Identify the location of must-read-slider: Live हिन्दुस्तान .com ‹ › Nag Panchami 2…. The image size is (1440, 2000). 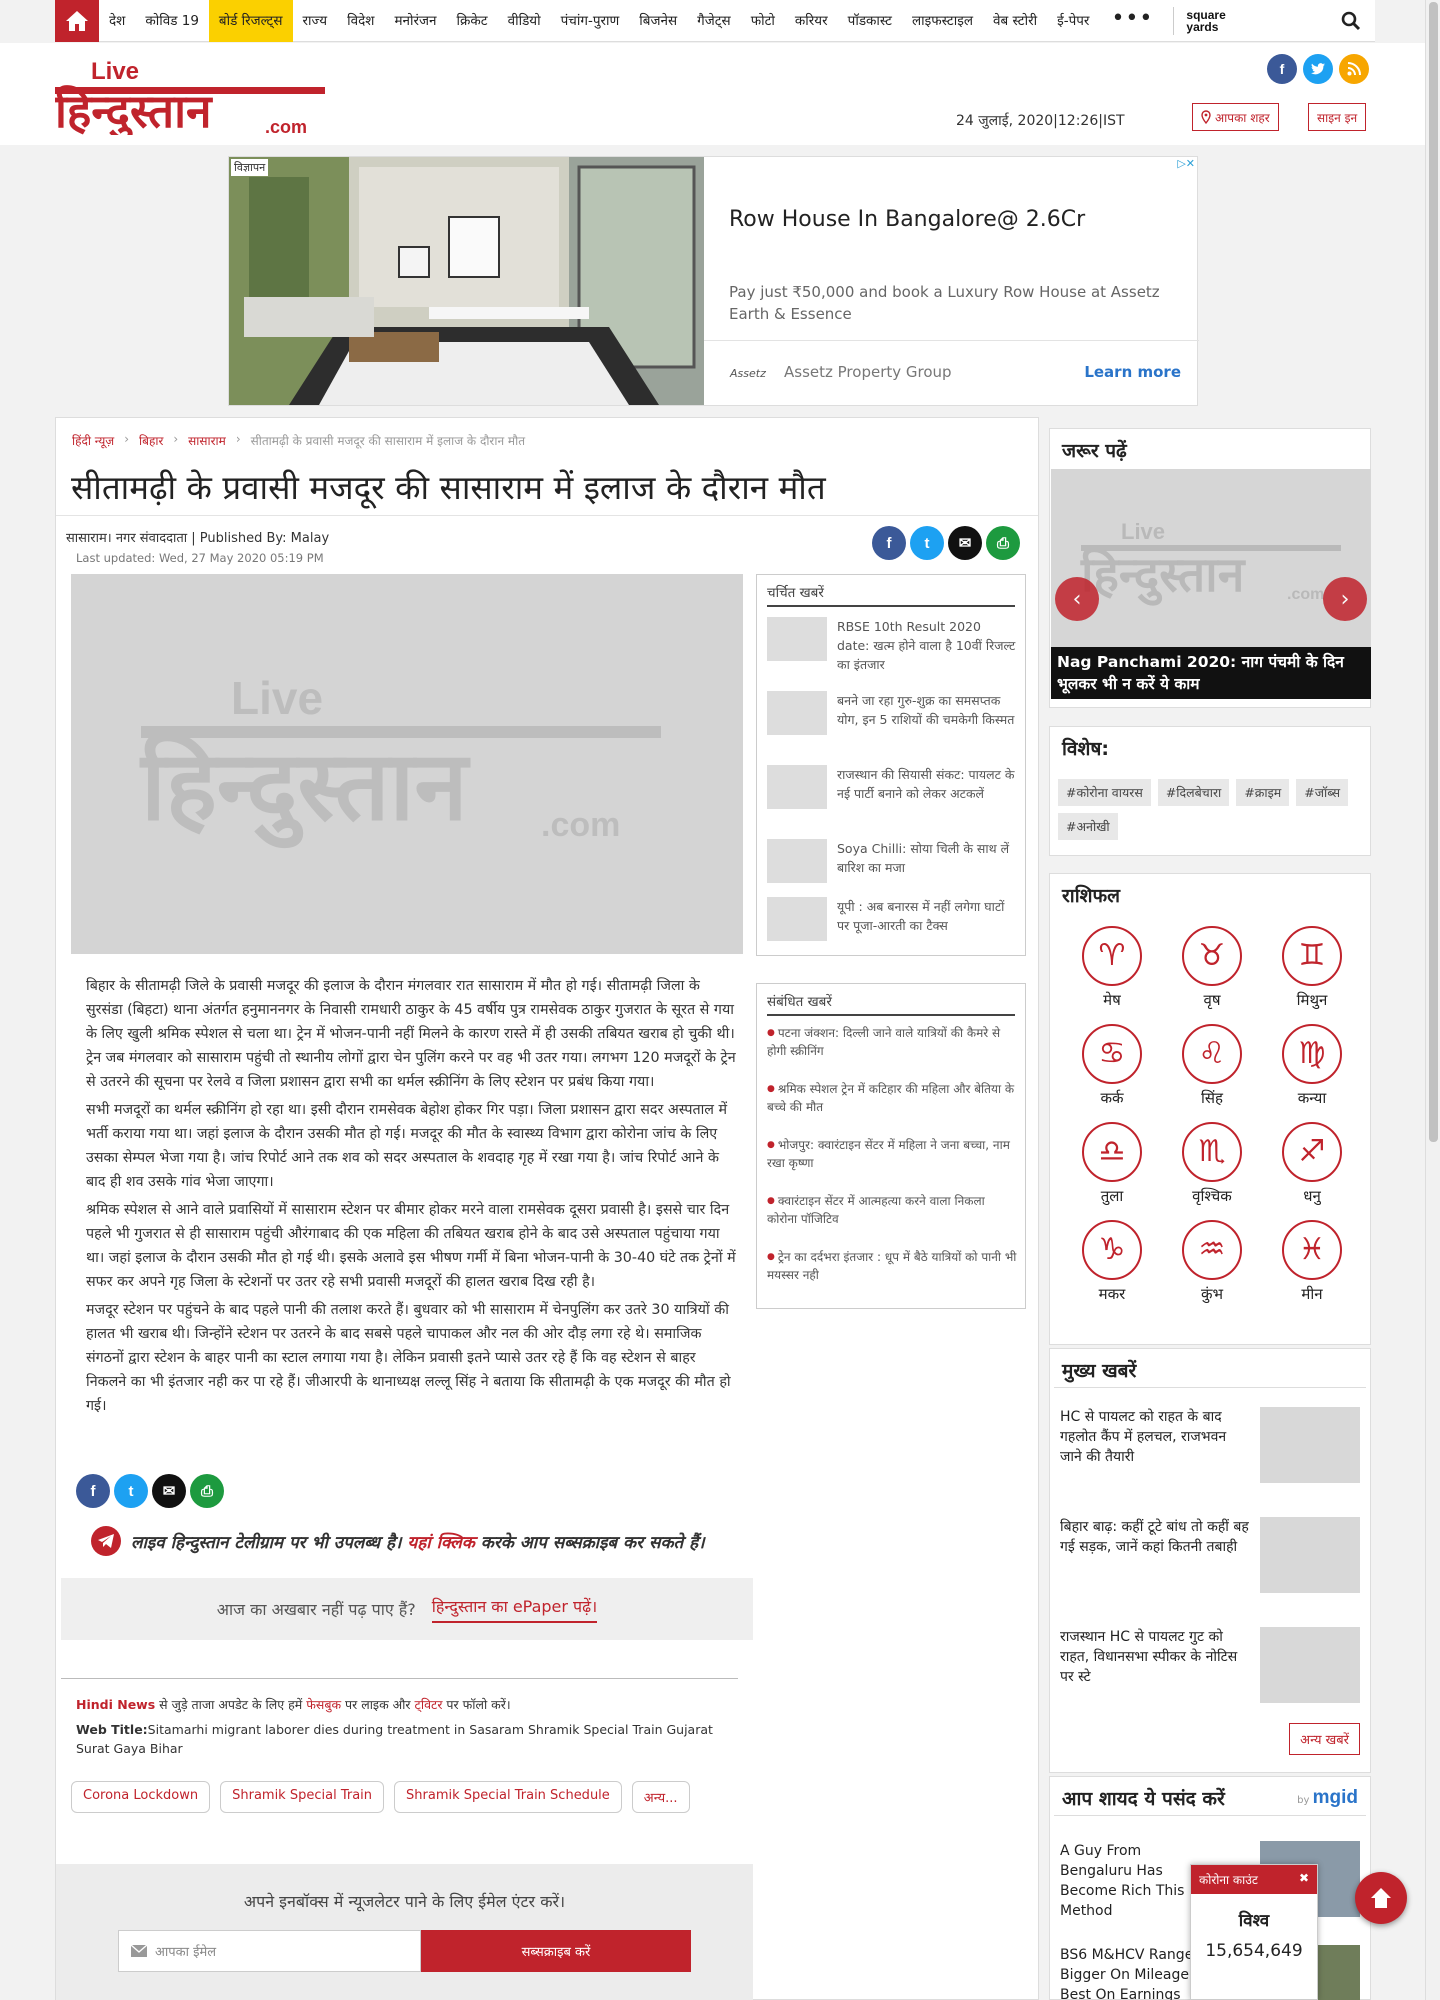
(1211, 584).